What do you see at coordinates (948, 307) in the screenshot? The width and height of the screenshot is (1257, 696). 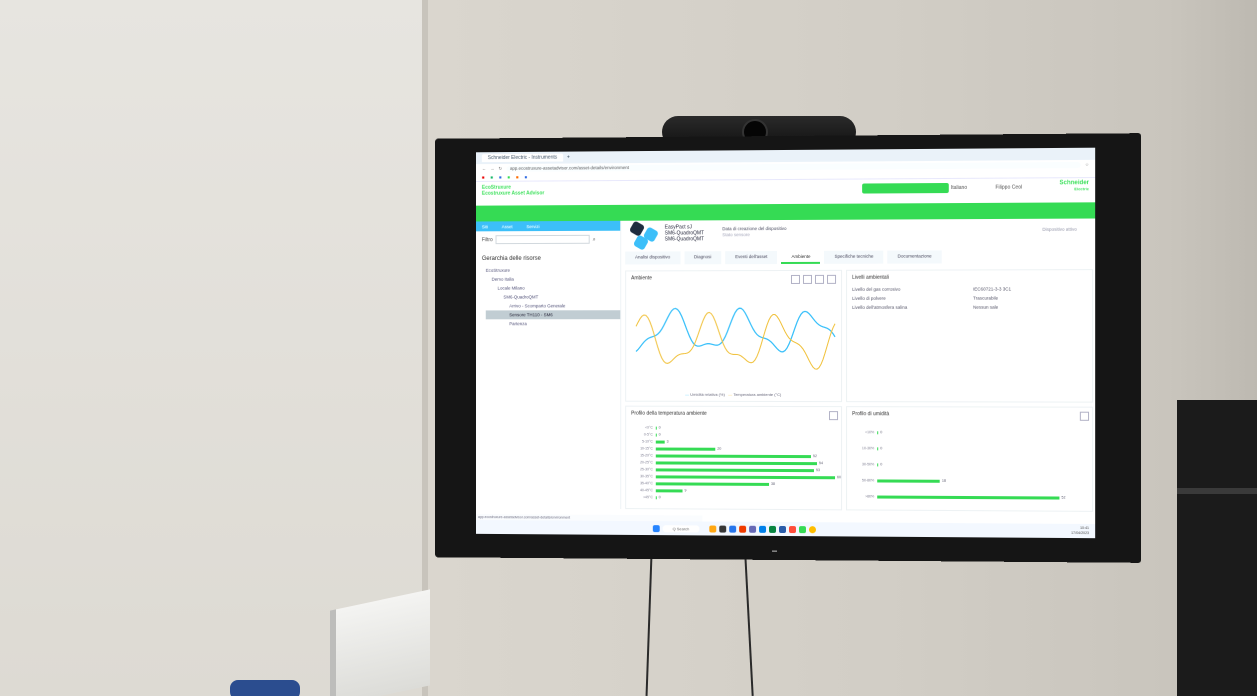 I see `level-row: Livello dell'atmosfera salina Nessun sale` at bounding box center [948, 307].